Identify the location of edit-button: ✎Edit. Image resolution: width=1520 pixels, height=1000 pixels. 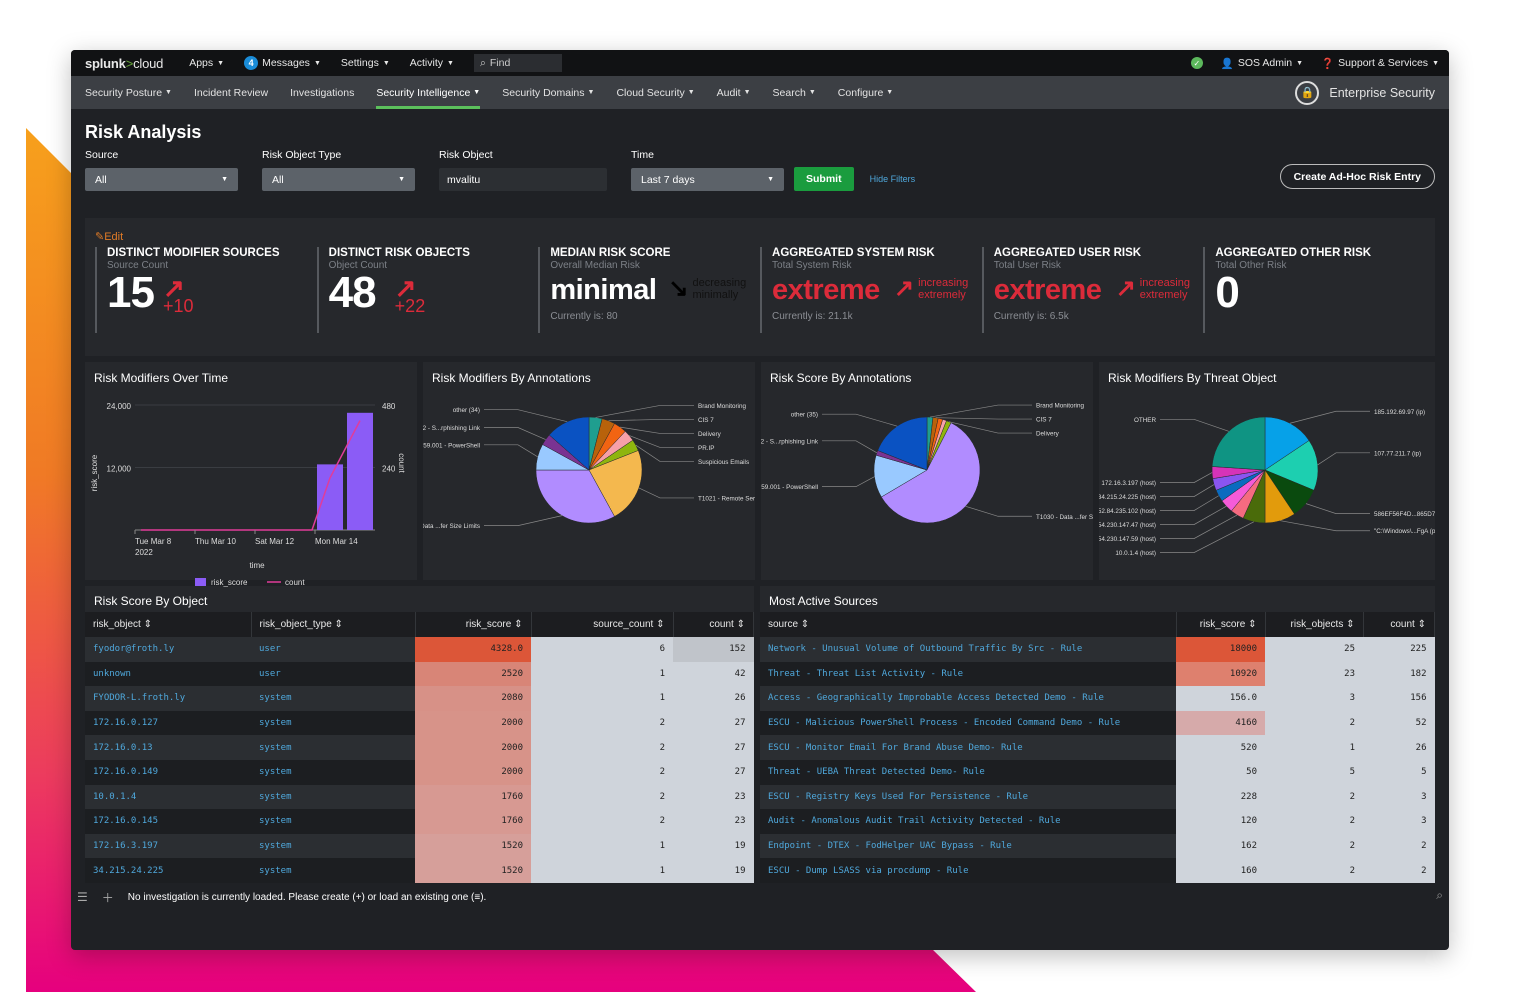
(760, 236).